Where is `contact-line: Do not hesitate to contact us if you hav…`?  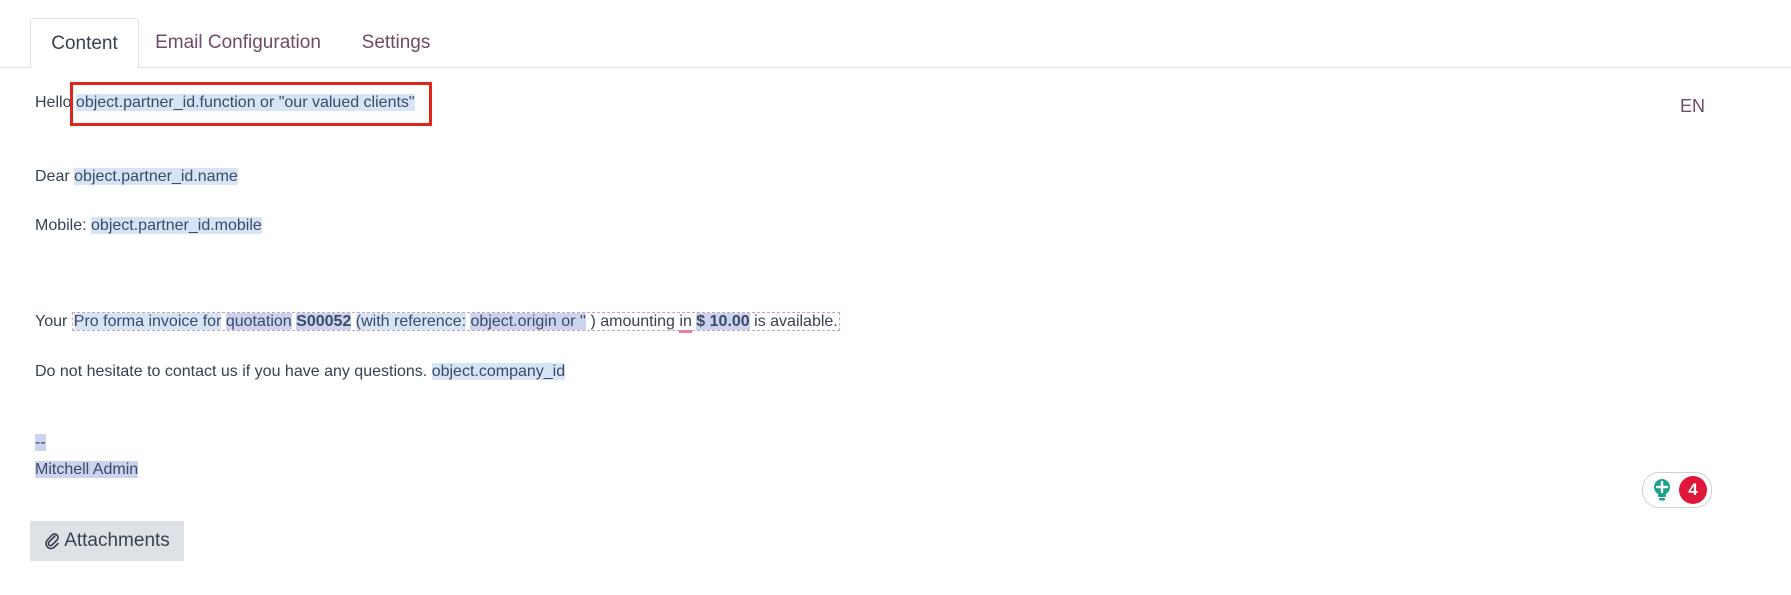 contact-line: Do not hesitate to contact us if you hav… is located at coordinates (300, 372).